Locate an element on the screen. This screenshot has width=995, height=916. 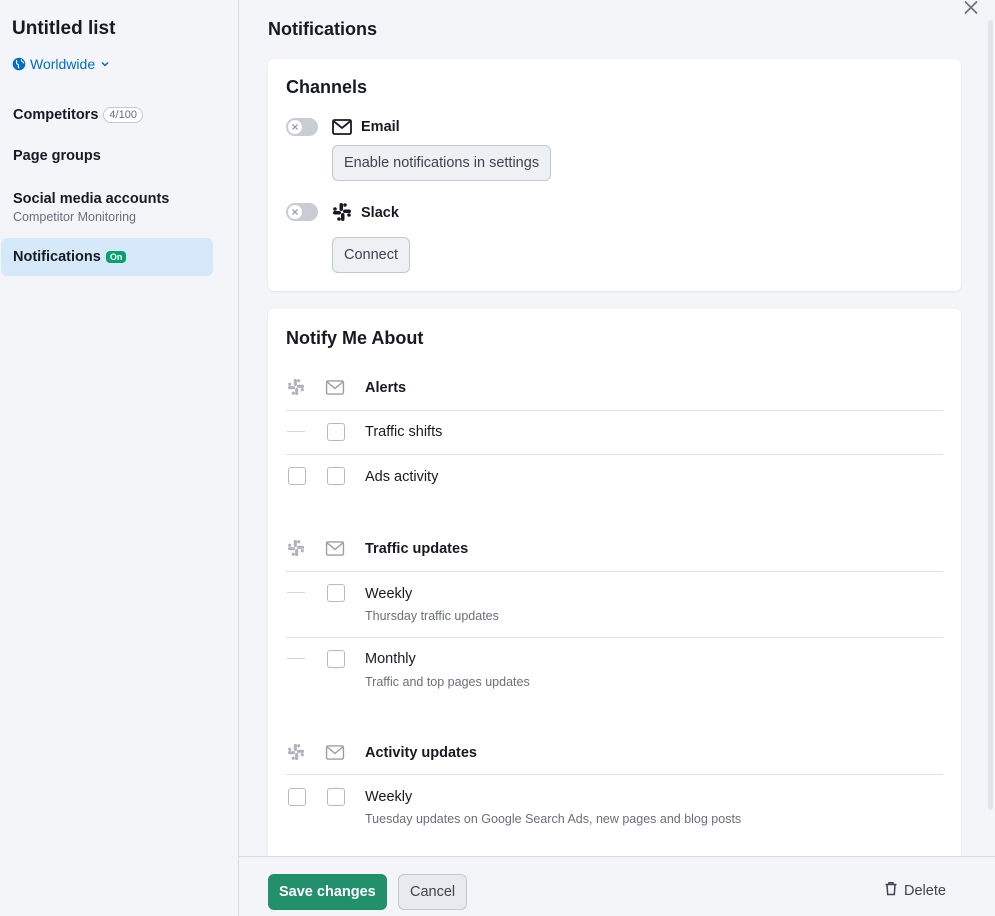
option-description: Thursday traffic updates is located at coordinates (432, 616).